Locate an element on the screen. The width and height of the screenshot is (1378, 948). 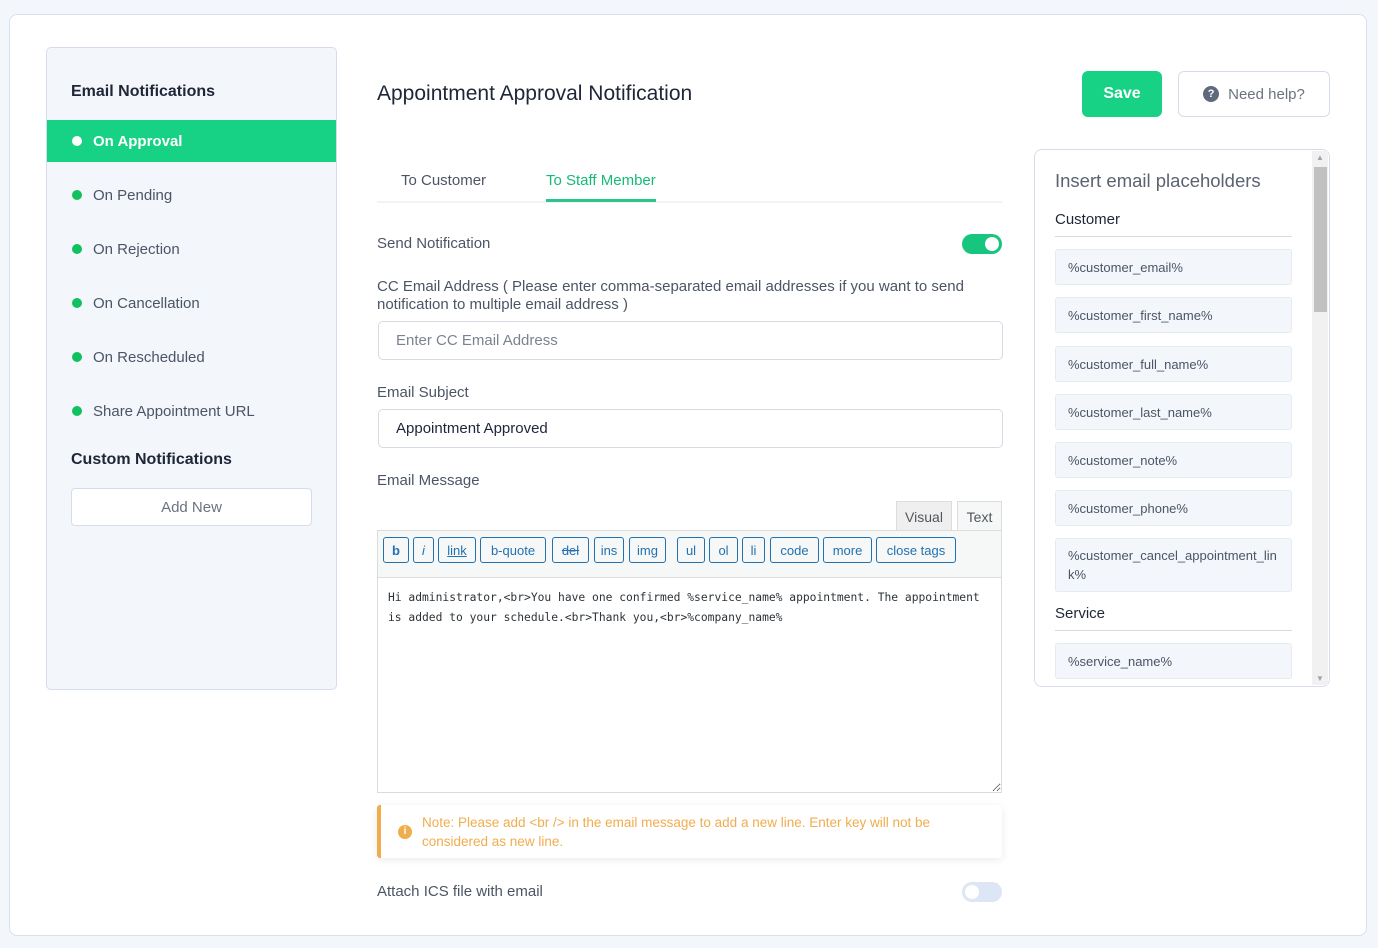
placeholders-title: Insert email placeholders is located at coordinates (1158, 180).